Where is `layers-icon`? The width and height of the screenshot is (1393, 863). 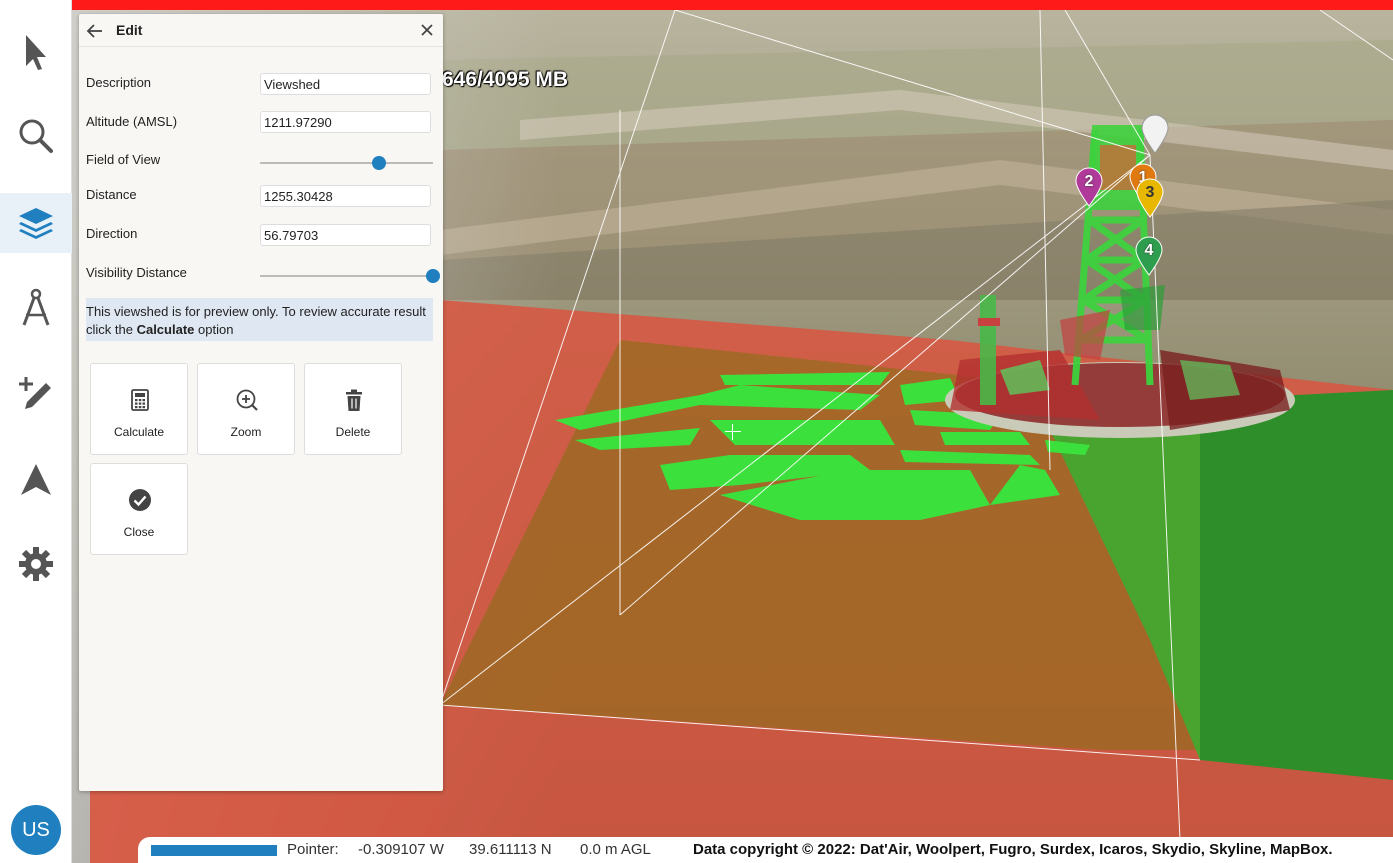 layers-icon is located at coordinates (36, 223).